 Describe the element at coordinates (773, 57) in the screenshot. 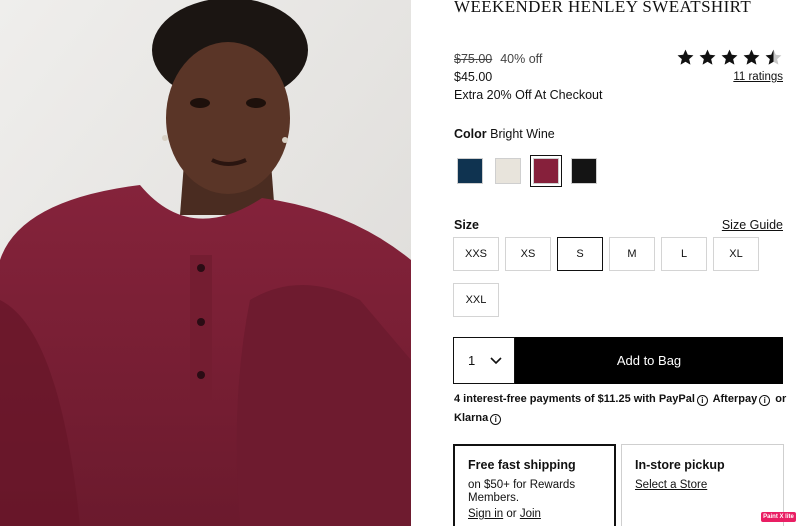

I see `half-star-icon` at that location.